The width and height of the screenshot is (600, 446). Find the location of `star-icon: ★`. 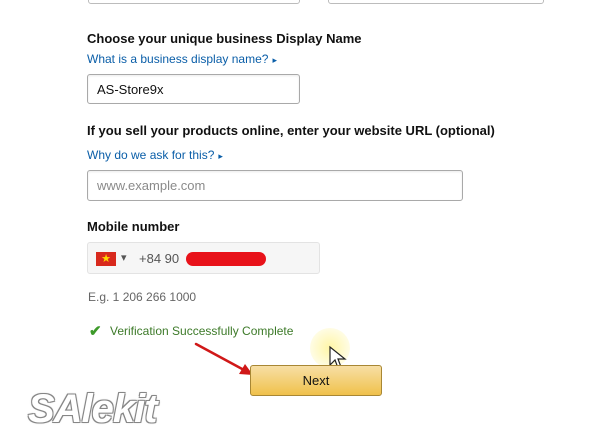

star-icon: ★ is located at coordinates (106, 259).